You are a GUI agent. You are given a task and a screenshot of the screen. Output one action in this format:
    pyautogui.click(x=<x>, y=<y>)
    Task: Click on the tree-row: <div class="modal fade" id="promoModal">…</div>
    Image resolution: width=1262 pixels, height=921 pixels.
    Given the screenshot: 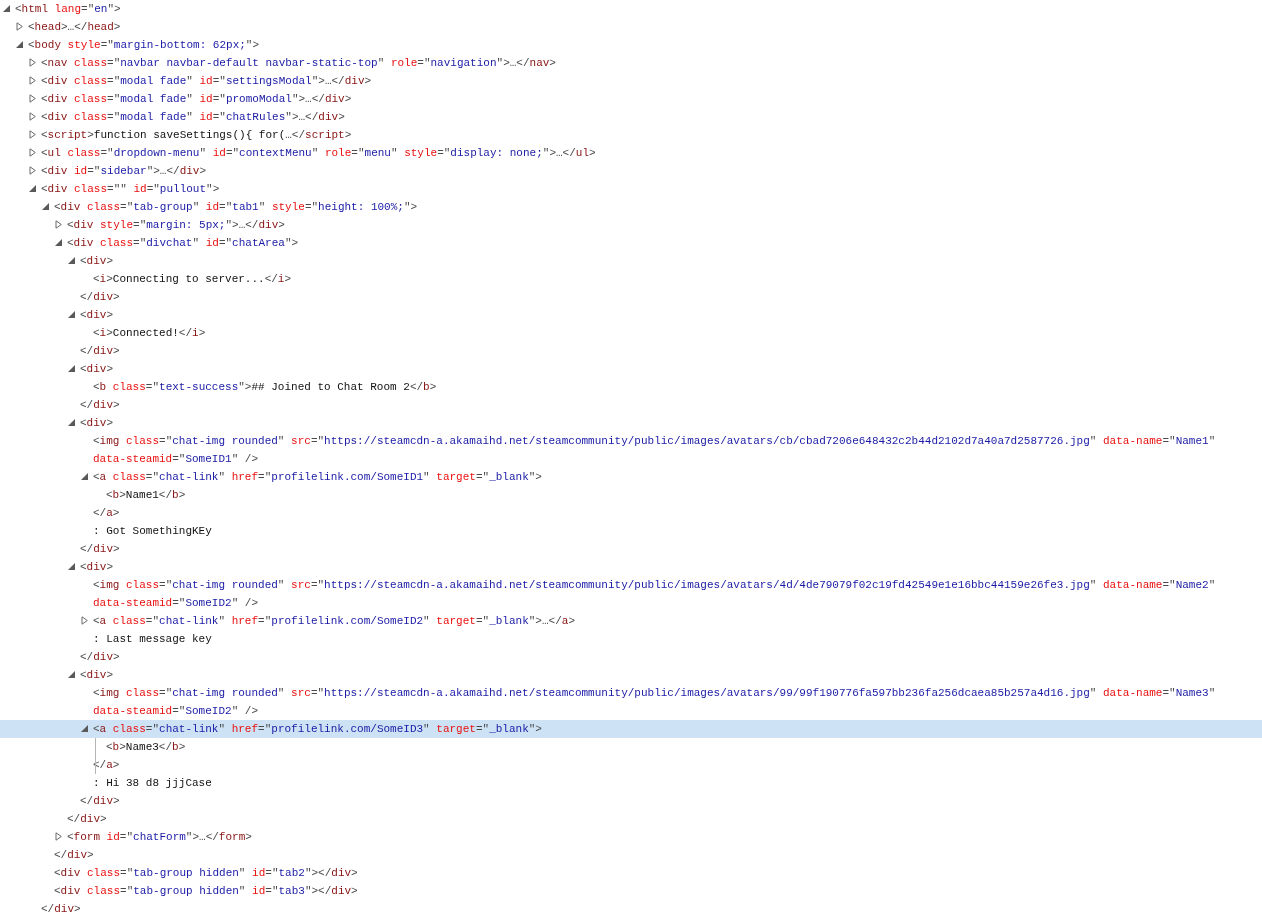 What is the action you would take?
    pyautogui.click(x=631, y=99)
    